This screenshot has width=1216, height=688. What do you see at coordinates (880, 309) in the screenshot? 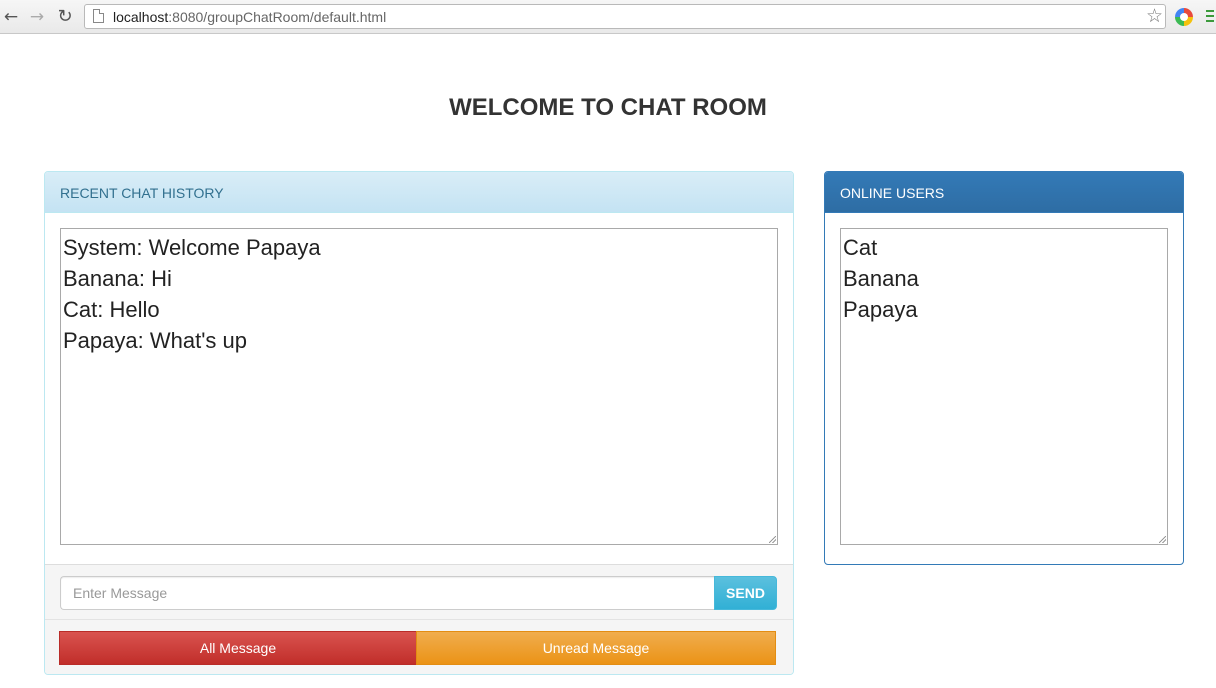
I see `user-list-item: Papaya` at bounding box center [880, 309].